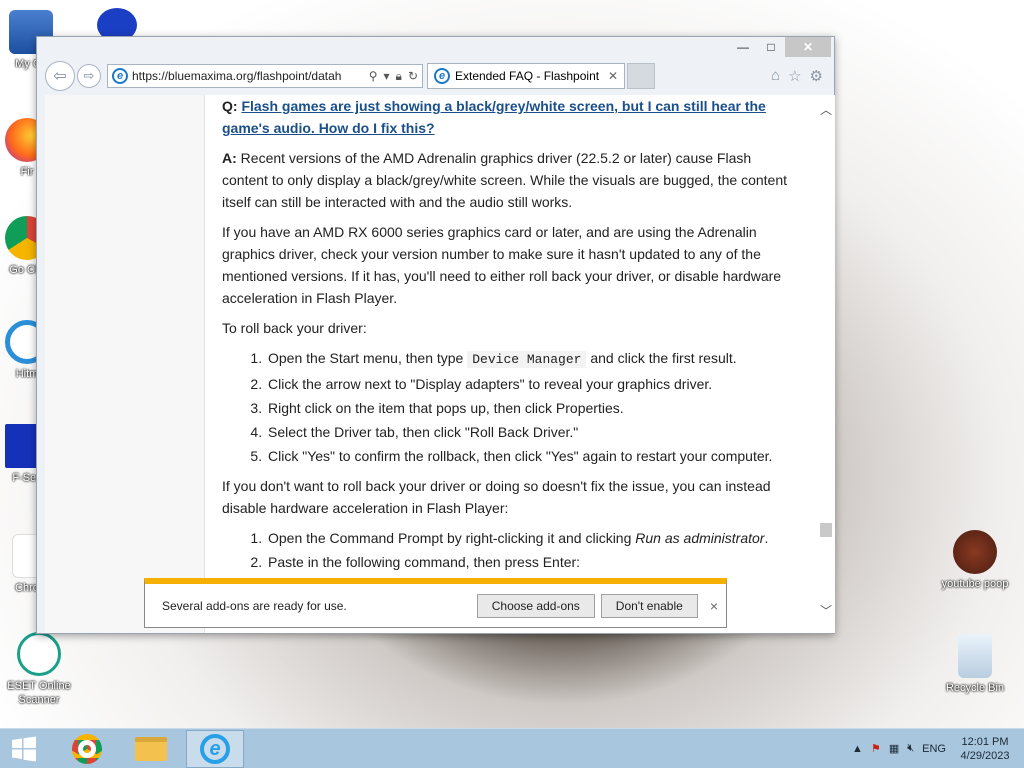 The width and height of the screenshot is (1024, 768). Describe the element at coordinates (743, 47) in the screenshot. I see `minimize-button: —` at that location.